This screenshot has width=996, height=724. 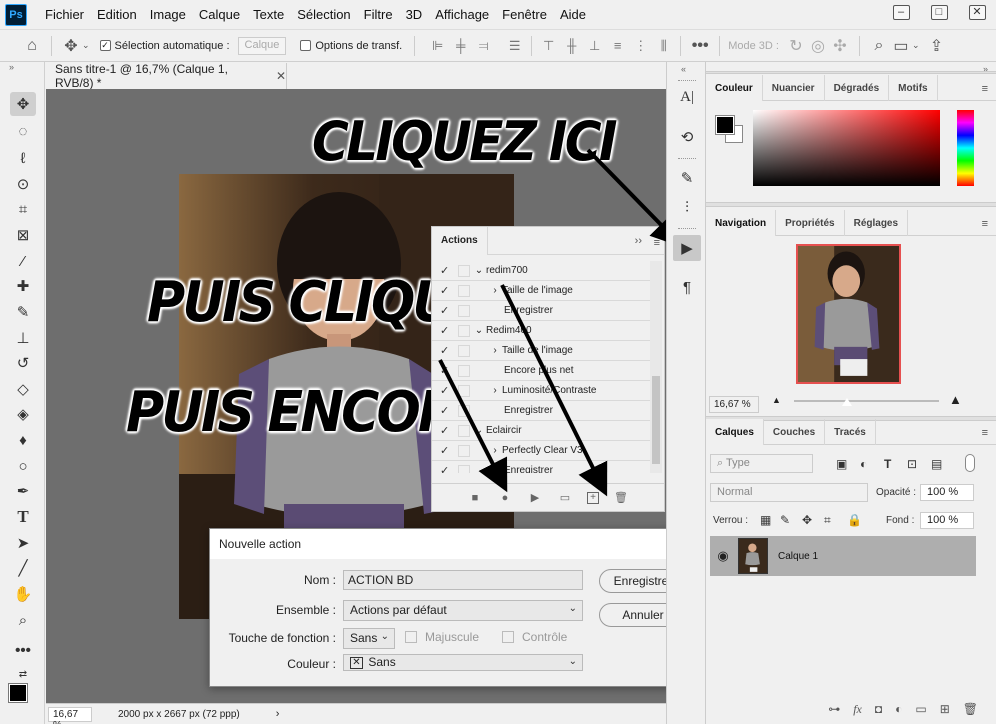 I want to click on adjustment-layer-icon: ◐, so click(x=898, y=709).